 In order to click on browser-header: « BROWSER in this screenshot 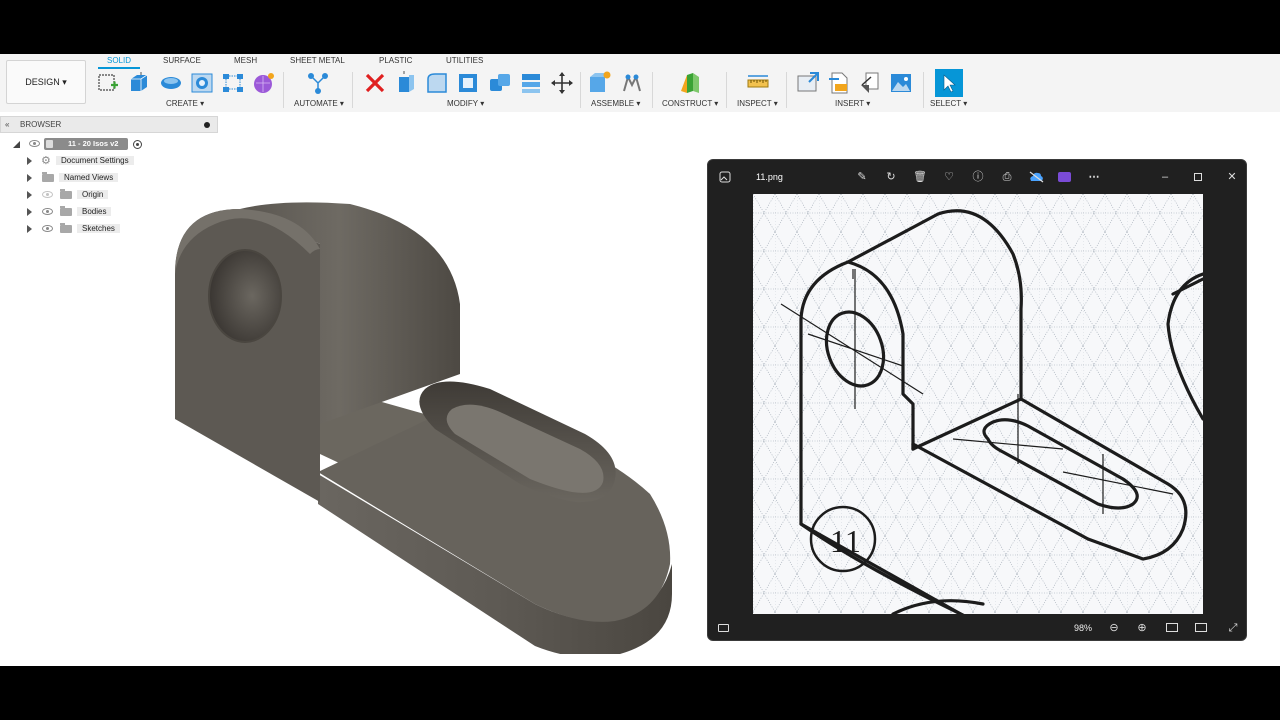, I will do `click(109, 124)`.